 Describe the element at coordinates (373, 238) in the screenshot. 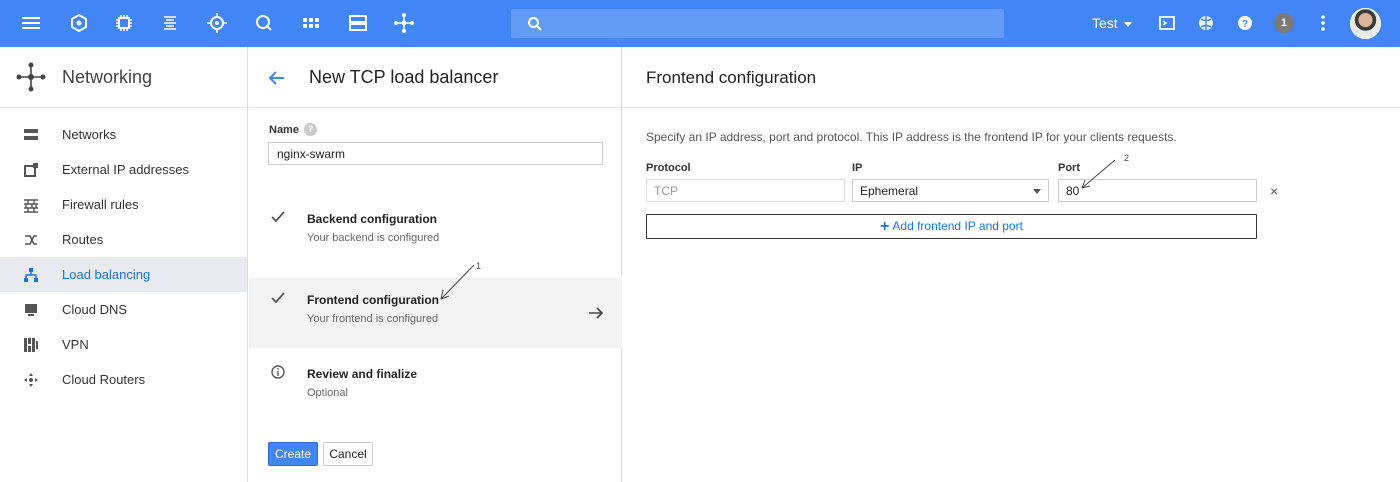

I see `step-subtitle: Your backend is configured` at that location.